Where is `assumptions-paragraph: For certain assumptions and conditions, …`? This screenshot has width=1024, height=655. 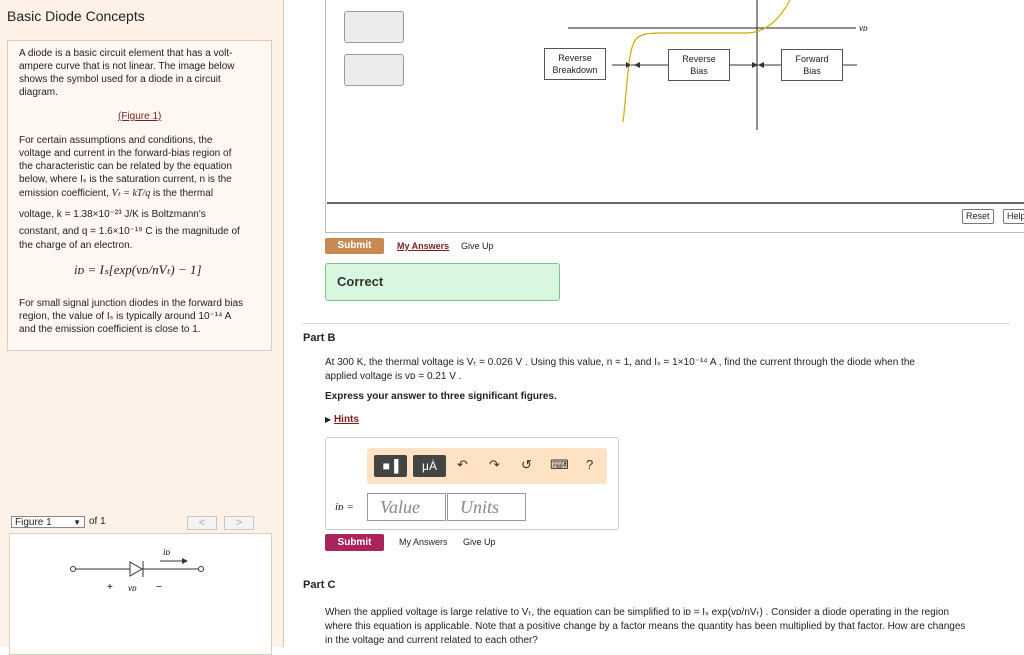 assumptions-paragraph: For certain assumptions and conditions, … is located at coordinates (125, 160).